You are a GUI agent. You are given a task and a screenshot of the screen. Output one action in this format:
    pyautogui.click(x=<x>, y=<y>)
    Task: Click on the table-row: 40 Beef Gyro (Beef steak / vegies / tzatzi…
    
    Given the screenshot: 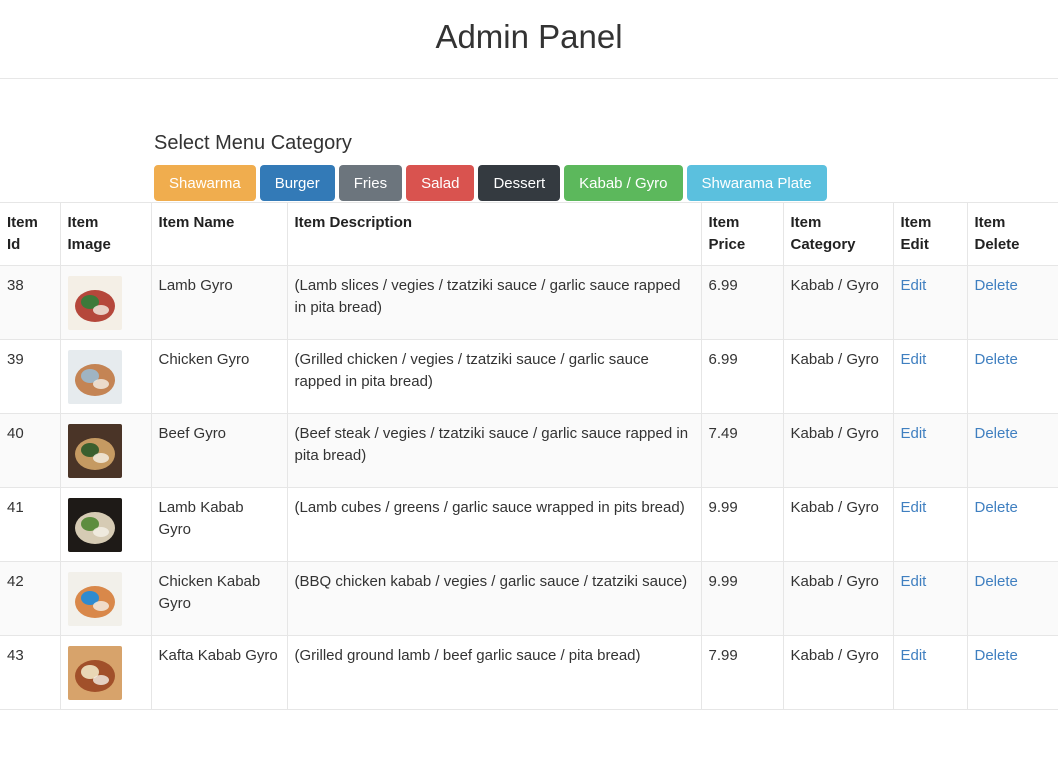 What is the action you would take?
    pyautogui.click(x=529, y=450)
    